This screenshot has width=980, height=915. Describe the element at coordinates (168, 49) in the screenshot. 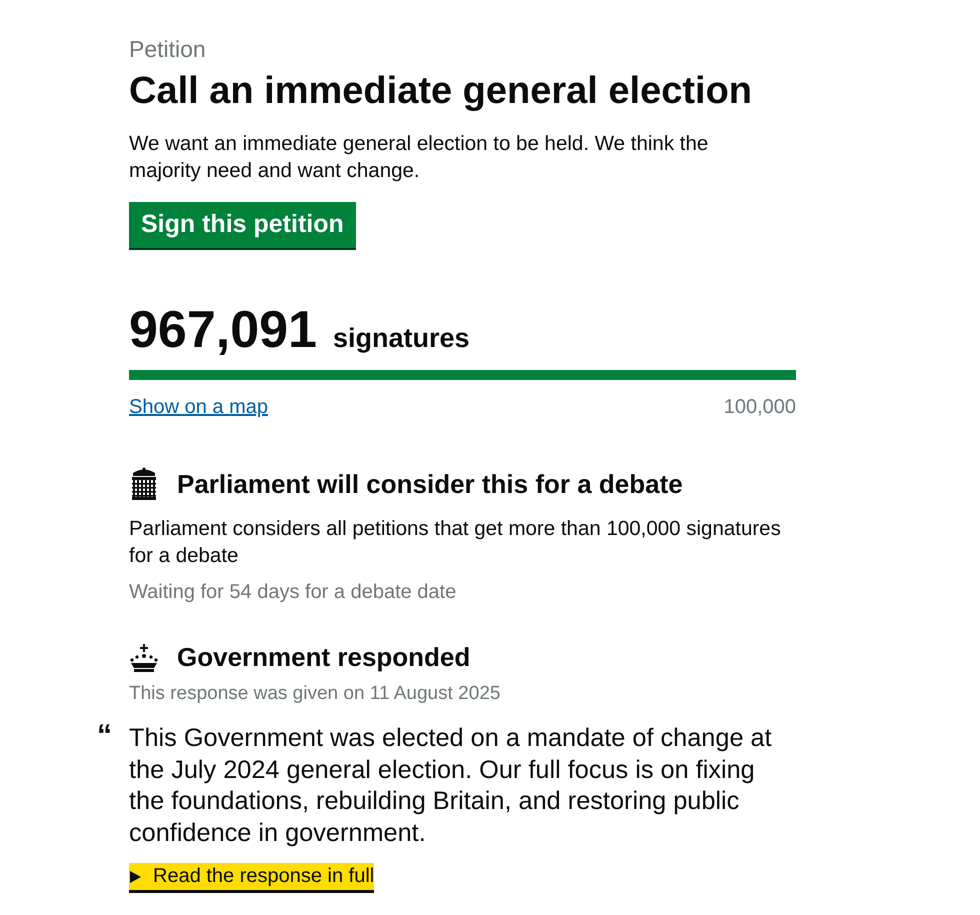

I see `page-caption: Petition` at that location.